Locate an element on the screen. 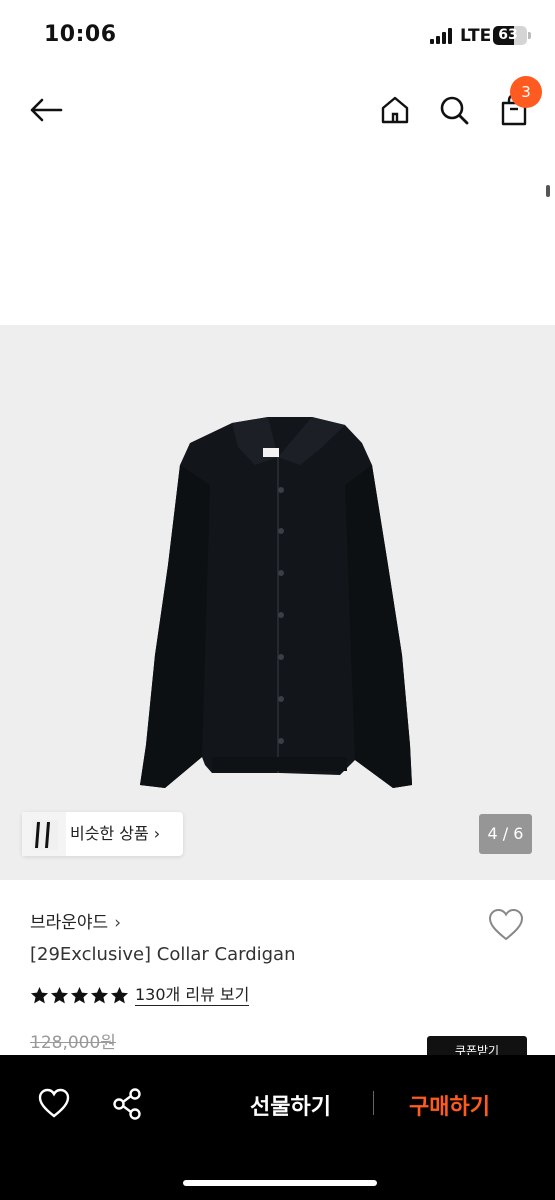 The image size is (555, 1200). battery-level: 63 is located at coordinates (508, 35).